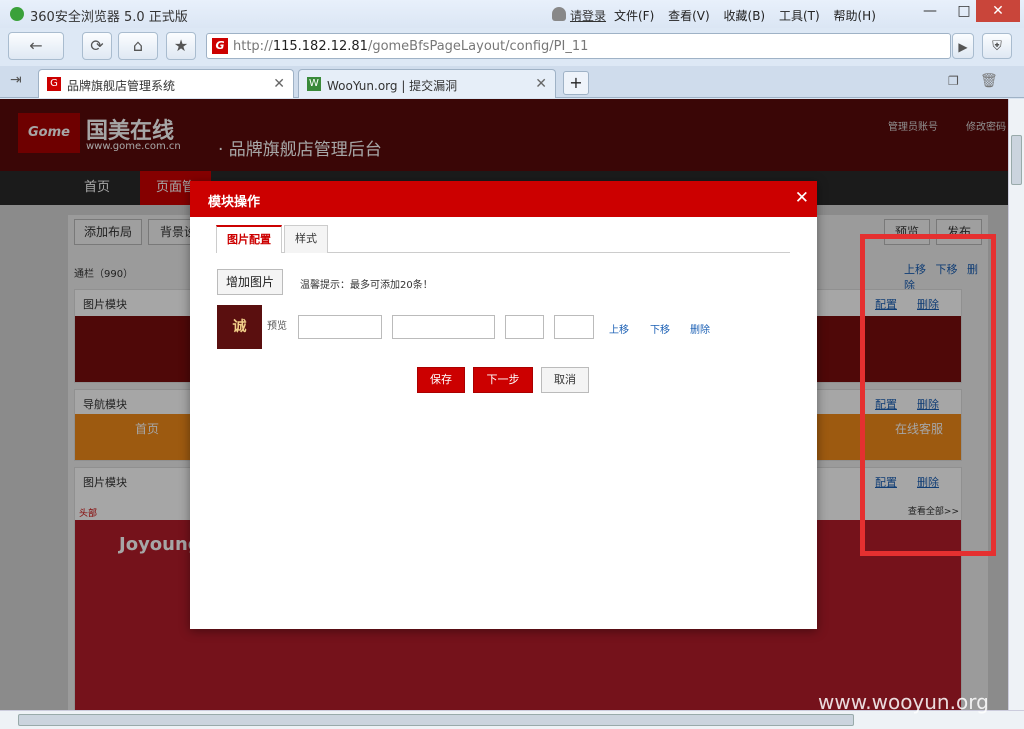 The image size is (1024, 729). Describe the element at coordinates (930, 11) in the screenshot. I see `minimize-button: —` at that location.